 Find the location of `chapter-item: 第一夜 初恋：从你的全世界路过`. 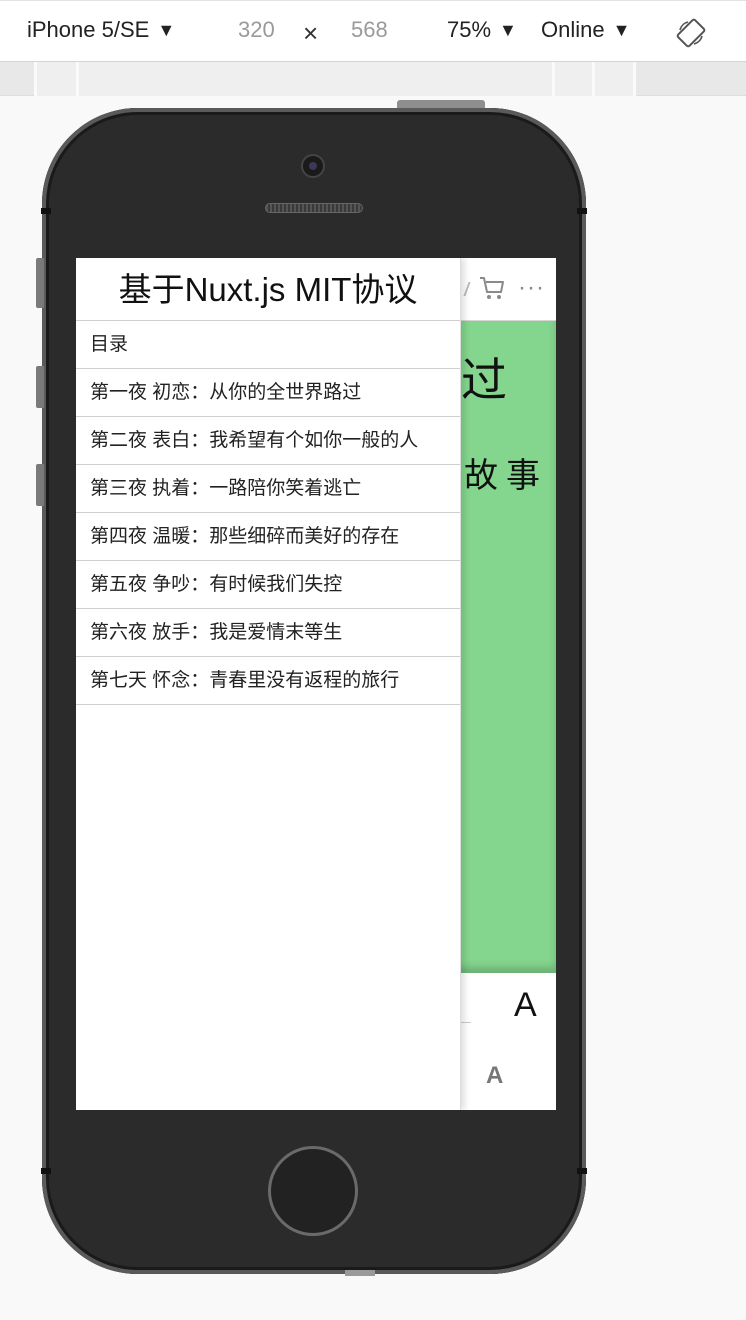

chapter-item: 第一夜 初恋：从你的全世界路过 is located at coordinates (268, 393).